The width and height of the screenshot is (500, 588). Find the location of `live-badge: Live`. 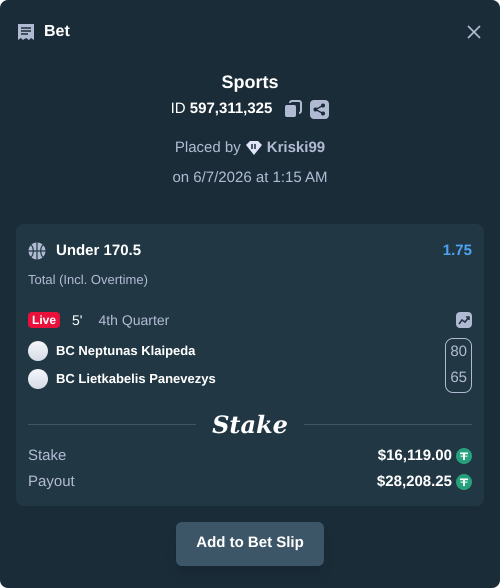

live-badge: Live is located at coordinates (44, 320).